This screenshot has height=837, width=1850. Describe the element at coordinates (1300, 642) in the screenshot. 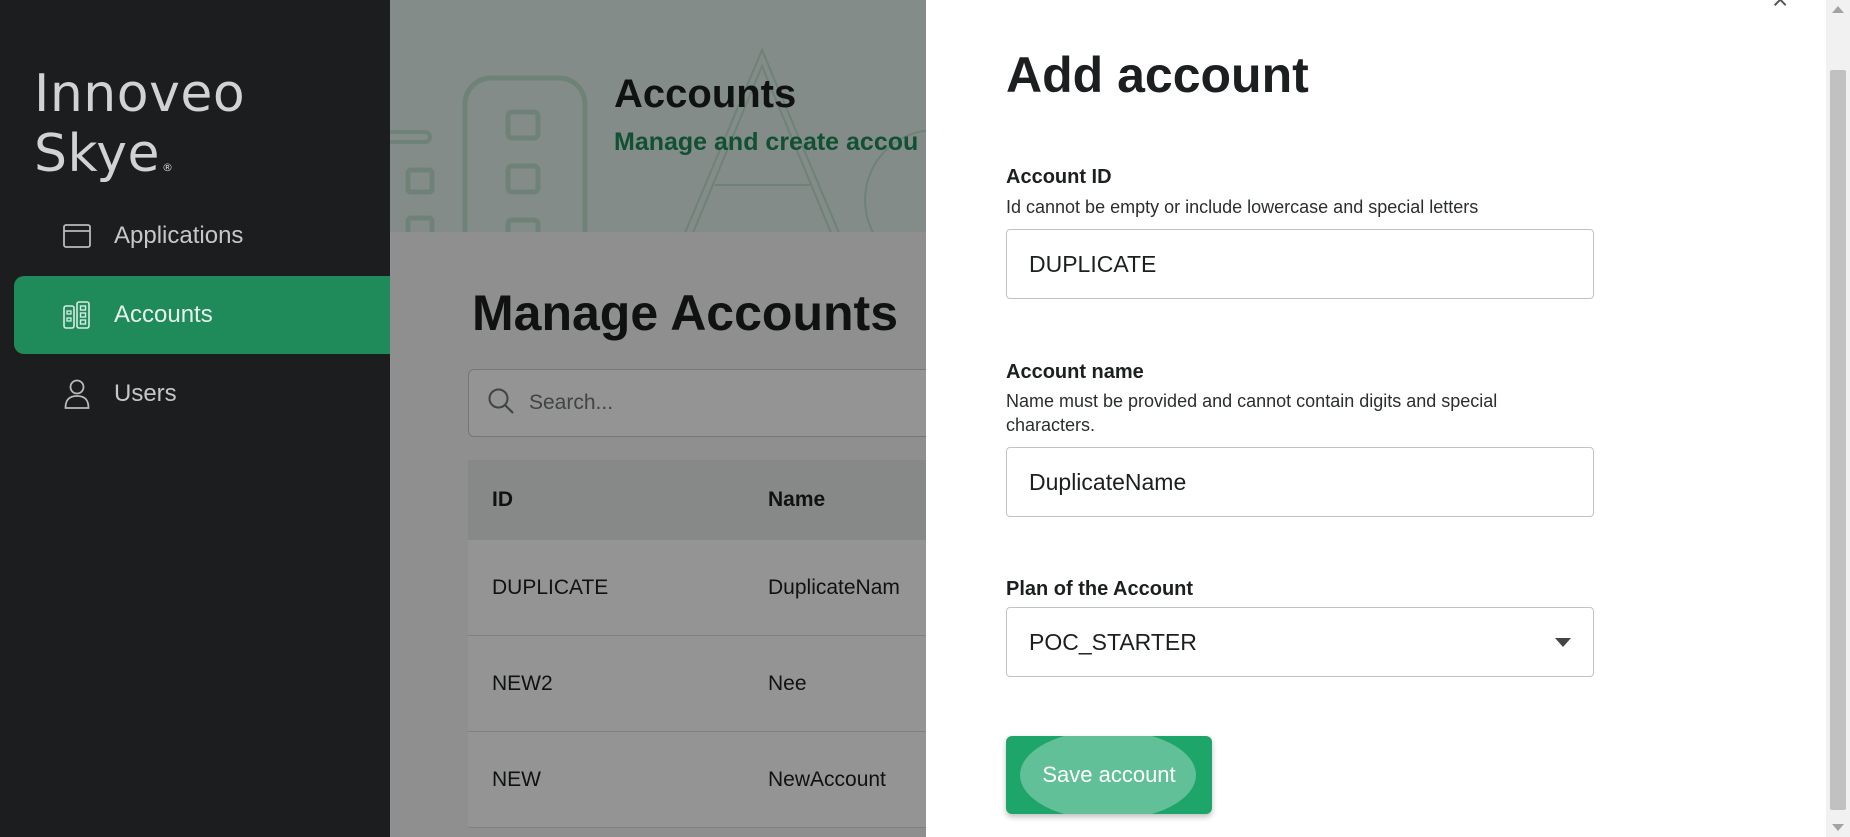

I see `plan-select: POC_STARTER` at that location.